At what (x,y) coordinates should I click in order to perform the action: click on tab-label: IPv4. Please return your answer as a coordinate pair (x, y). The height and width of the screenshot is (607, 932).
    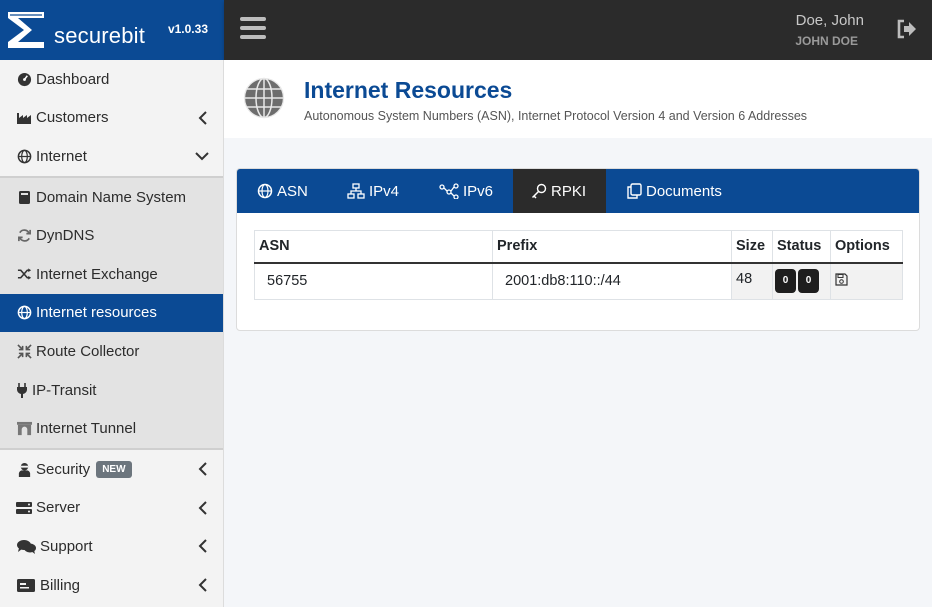
    Looking at the image, I should click on (384, 191).